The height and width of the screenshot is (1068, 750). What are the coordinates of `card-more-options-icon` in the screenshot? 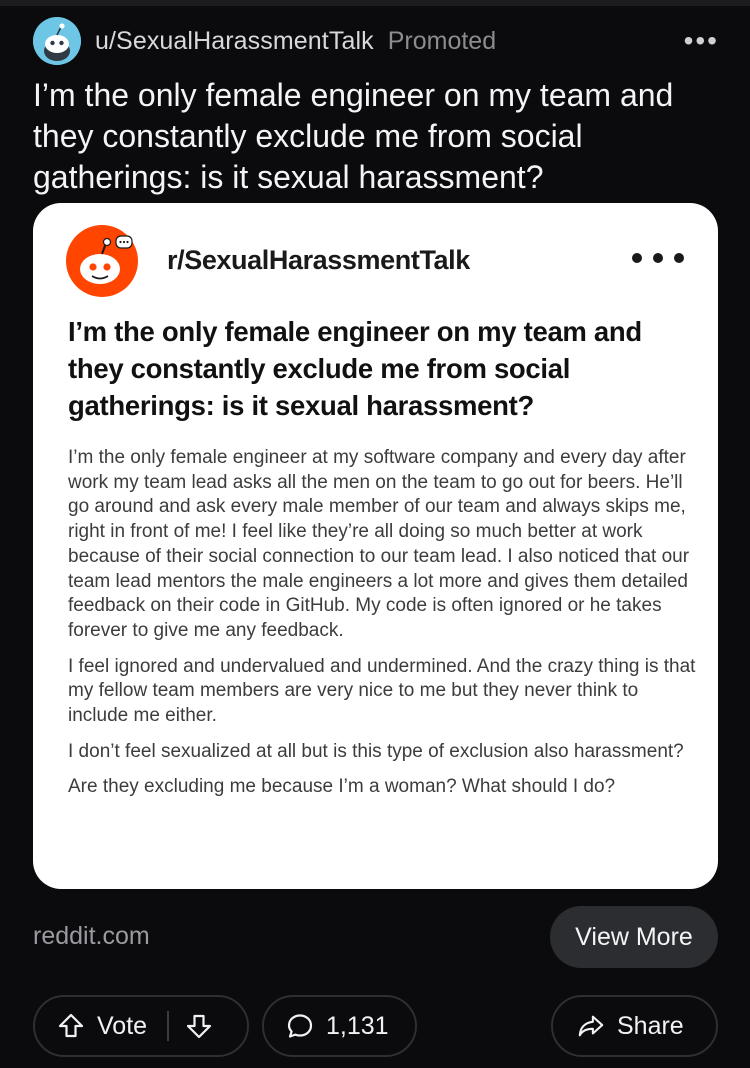 It's located at (658, 258).